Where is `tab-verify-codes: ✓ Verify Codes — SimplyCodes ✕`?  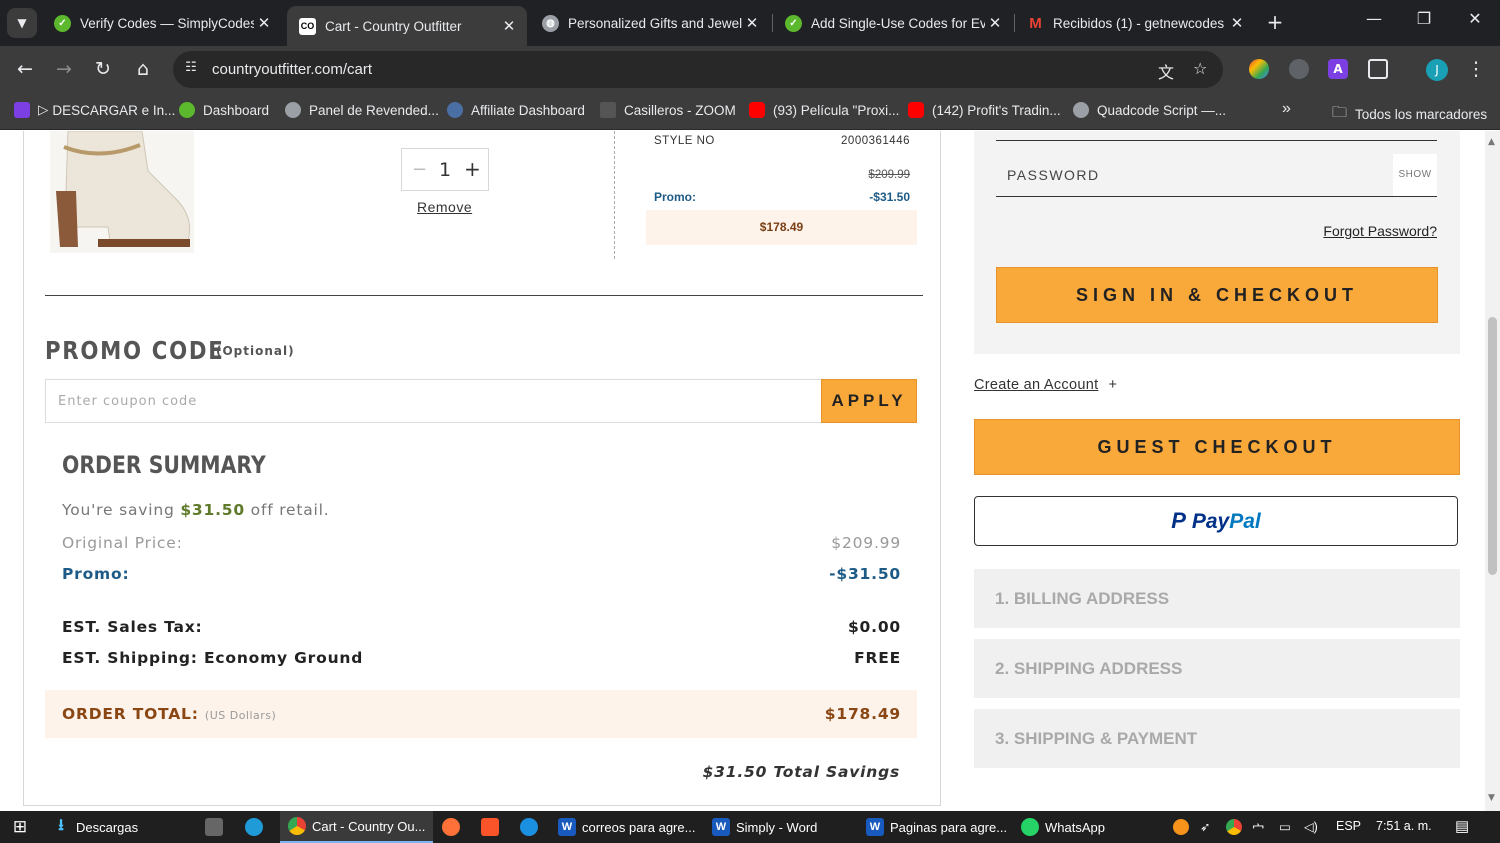 tab-verify-codes: ✓ Verify Codes — SimplyCodes ✕ is located at coordinates (162, 23).